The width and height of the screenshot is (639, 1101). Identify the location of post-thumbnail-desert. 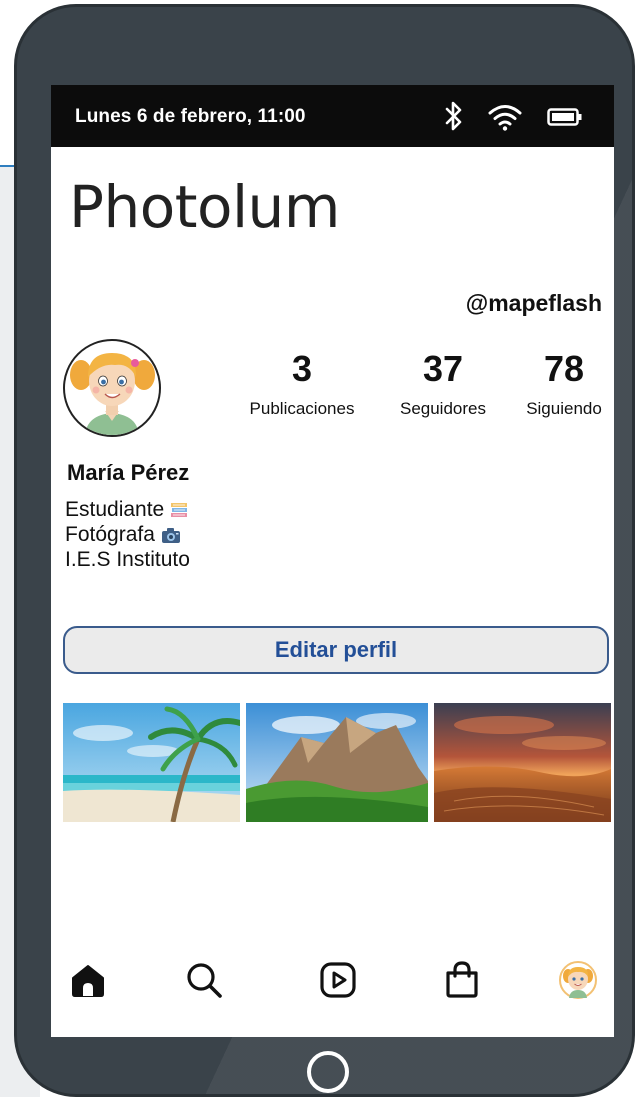
(522, 762).